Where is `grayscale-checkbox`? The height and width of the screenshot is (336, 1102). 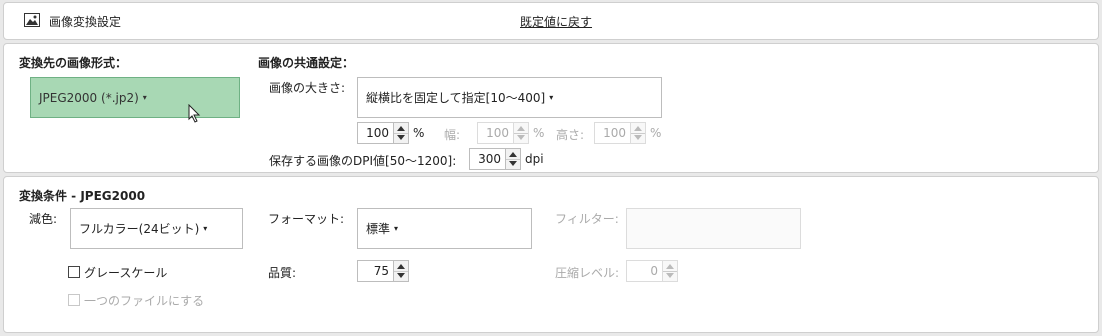 grayscale-checkbox is located at coordinates (74, 272).